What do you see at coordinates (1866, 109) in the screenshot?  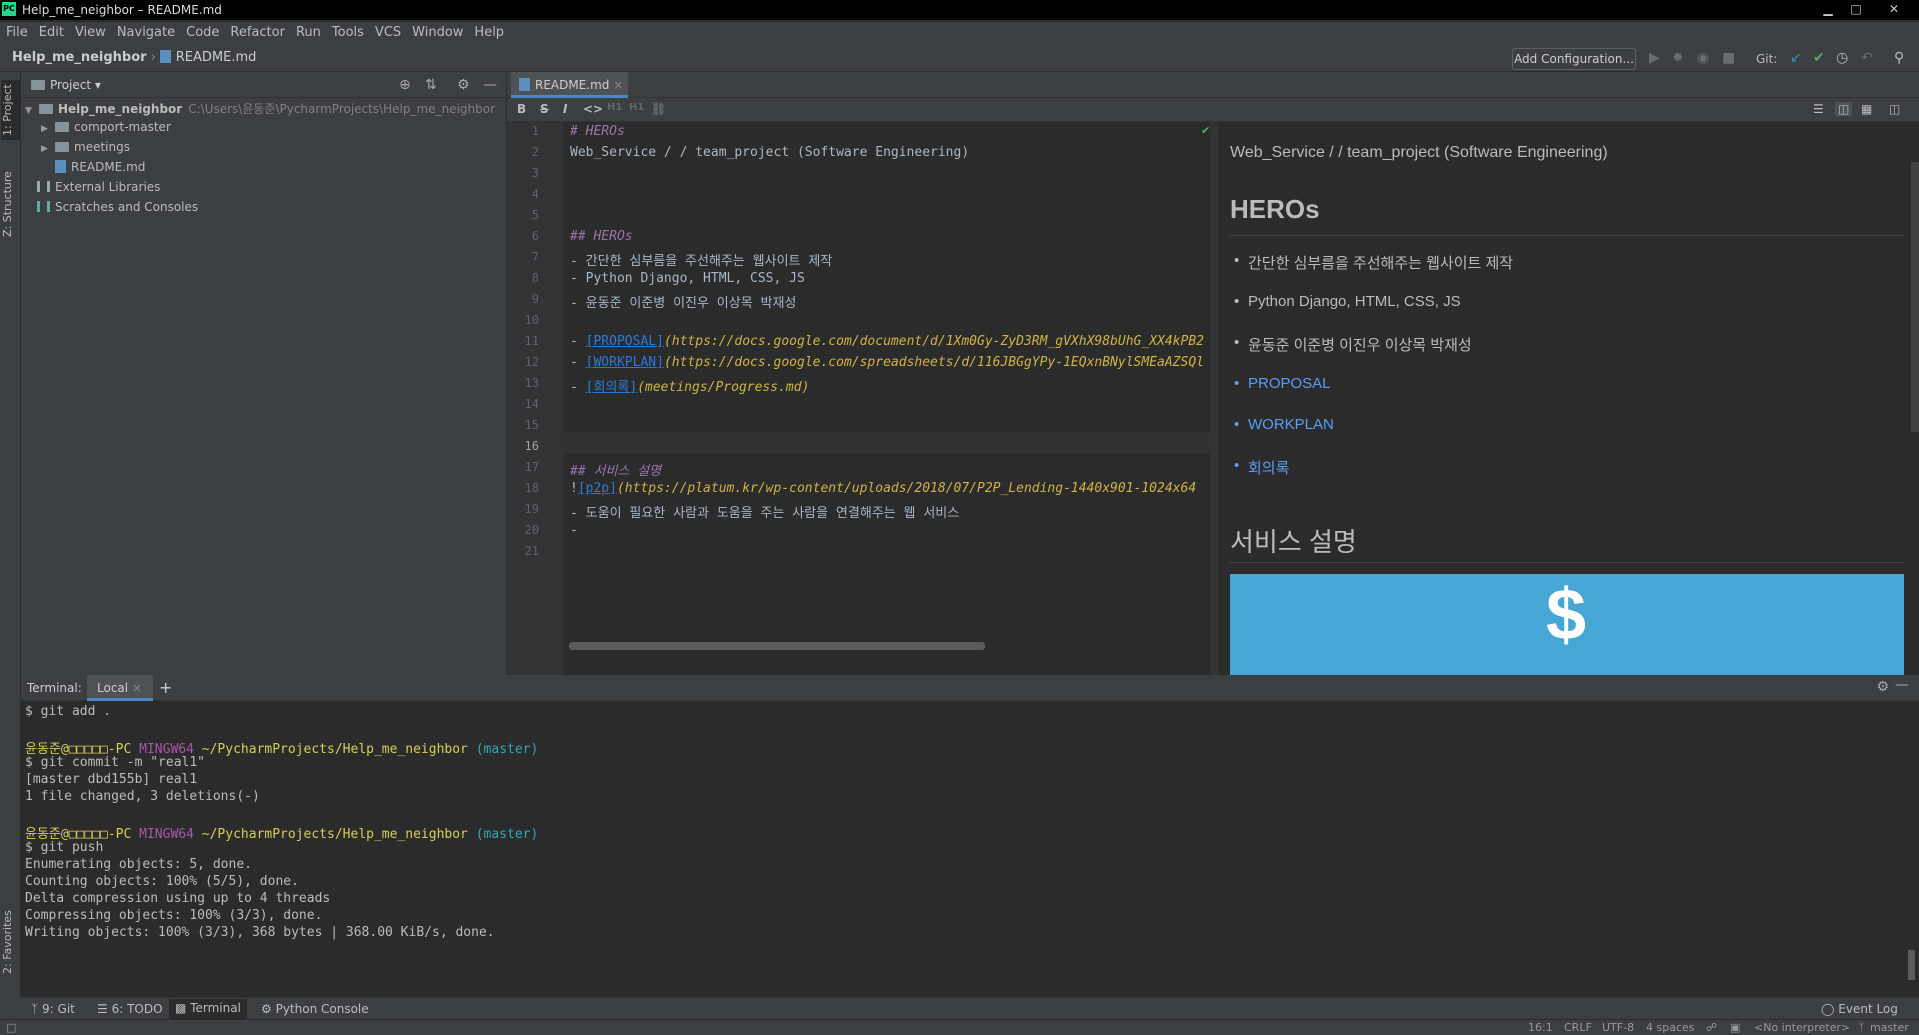 I see `preview-only-icon: ▦` at bounding box center [1866, 109].